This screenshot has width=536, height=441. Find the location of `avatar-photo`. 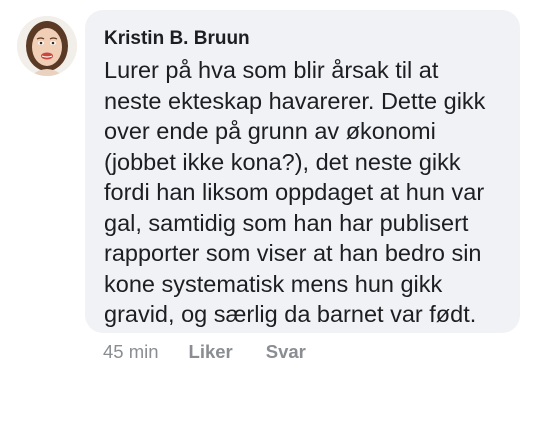

avatar-photo is located at coordinates (47, 46).